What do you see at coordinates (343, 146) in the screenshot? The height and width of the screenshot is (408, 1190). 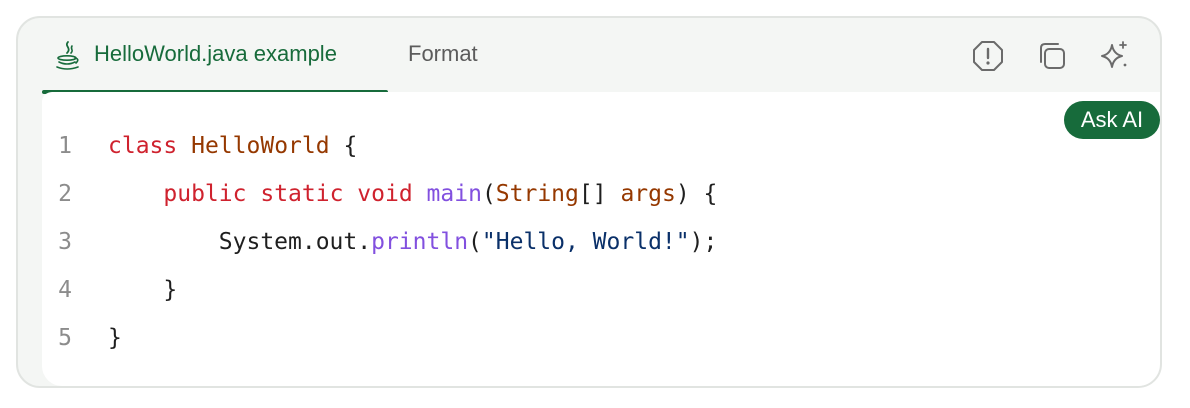 I see `code-token-plain: {` at bounding box center [343, 146].